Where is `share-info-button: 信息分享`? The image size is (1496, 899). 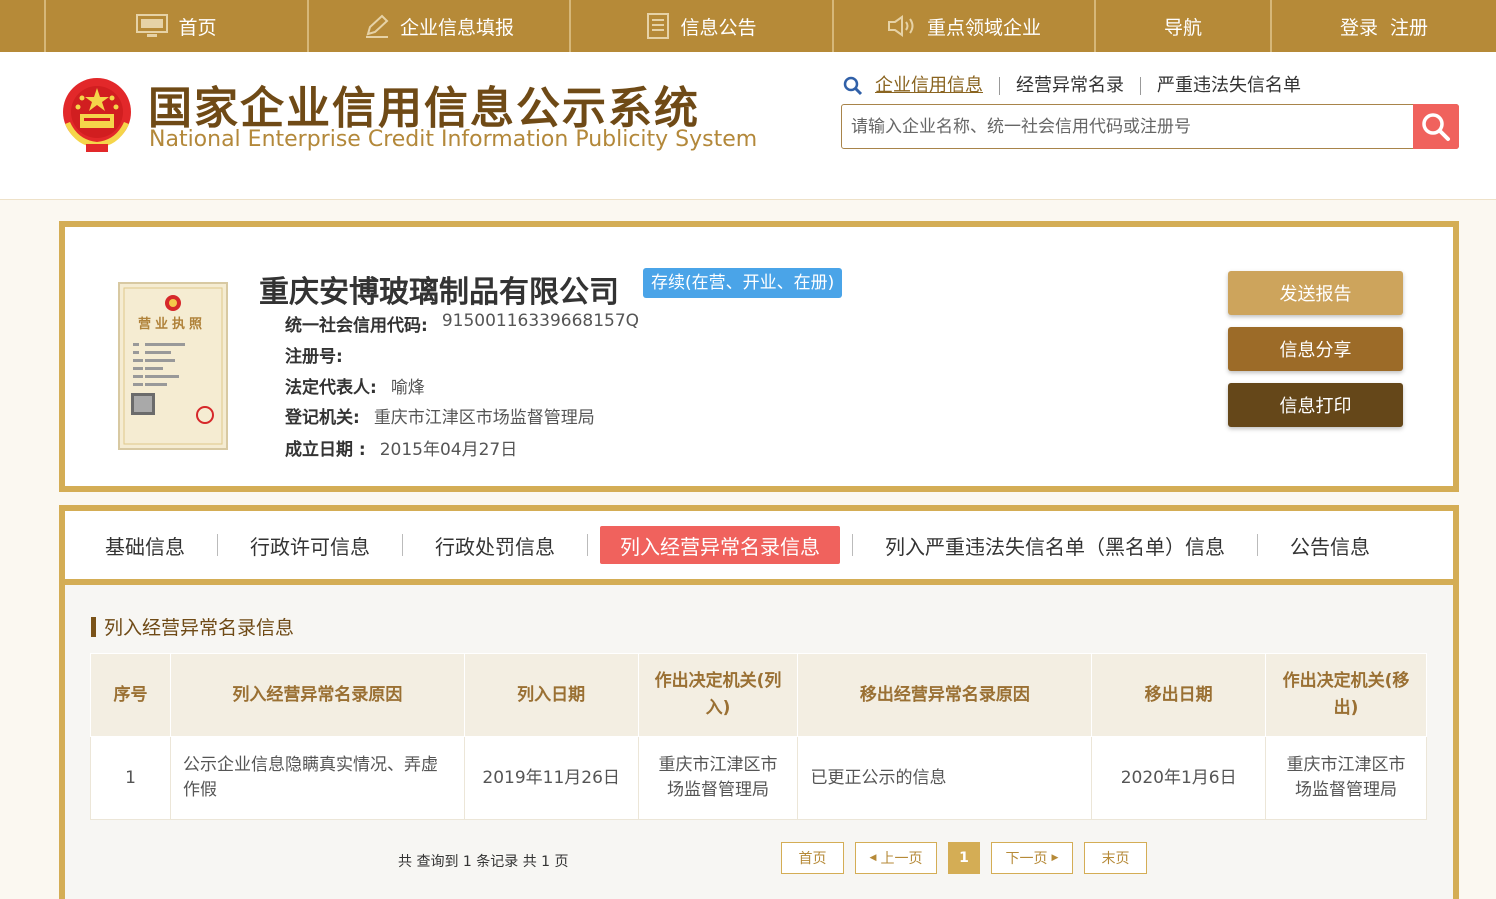 share-info-button: 信息分享 is located at coordinates (1315, 349).